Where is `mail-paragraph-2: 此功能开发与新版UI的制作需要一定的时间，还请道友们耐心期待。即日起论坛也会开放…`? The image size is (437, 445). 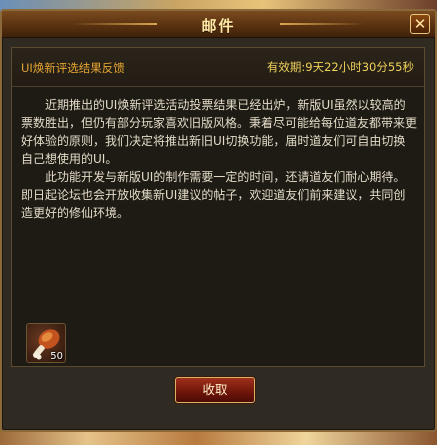
mail-paragraph-2: 此功能开发与新版UI的制作需要一定的时间，还请道友们耐心期待。即日起论坛也会开放… is located at coordinates (213, 195).